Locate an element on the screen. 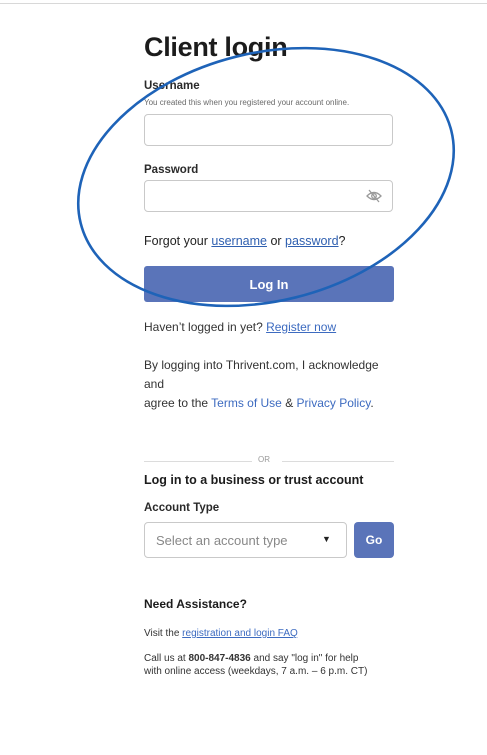 This screenshot has height=755, width=487. caret-down-icon: ▼ is located at coordinates (326, 539).